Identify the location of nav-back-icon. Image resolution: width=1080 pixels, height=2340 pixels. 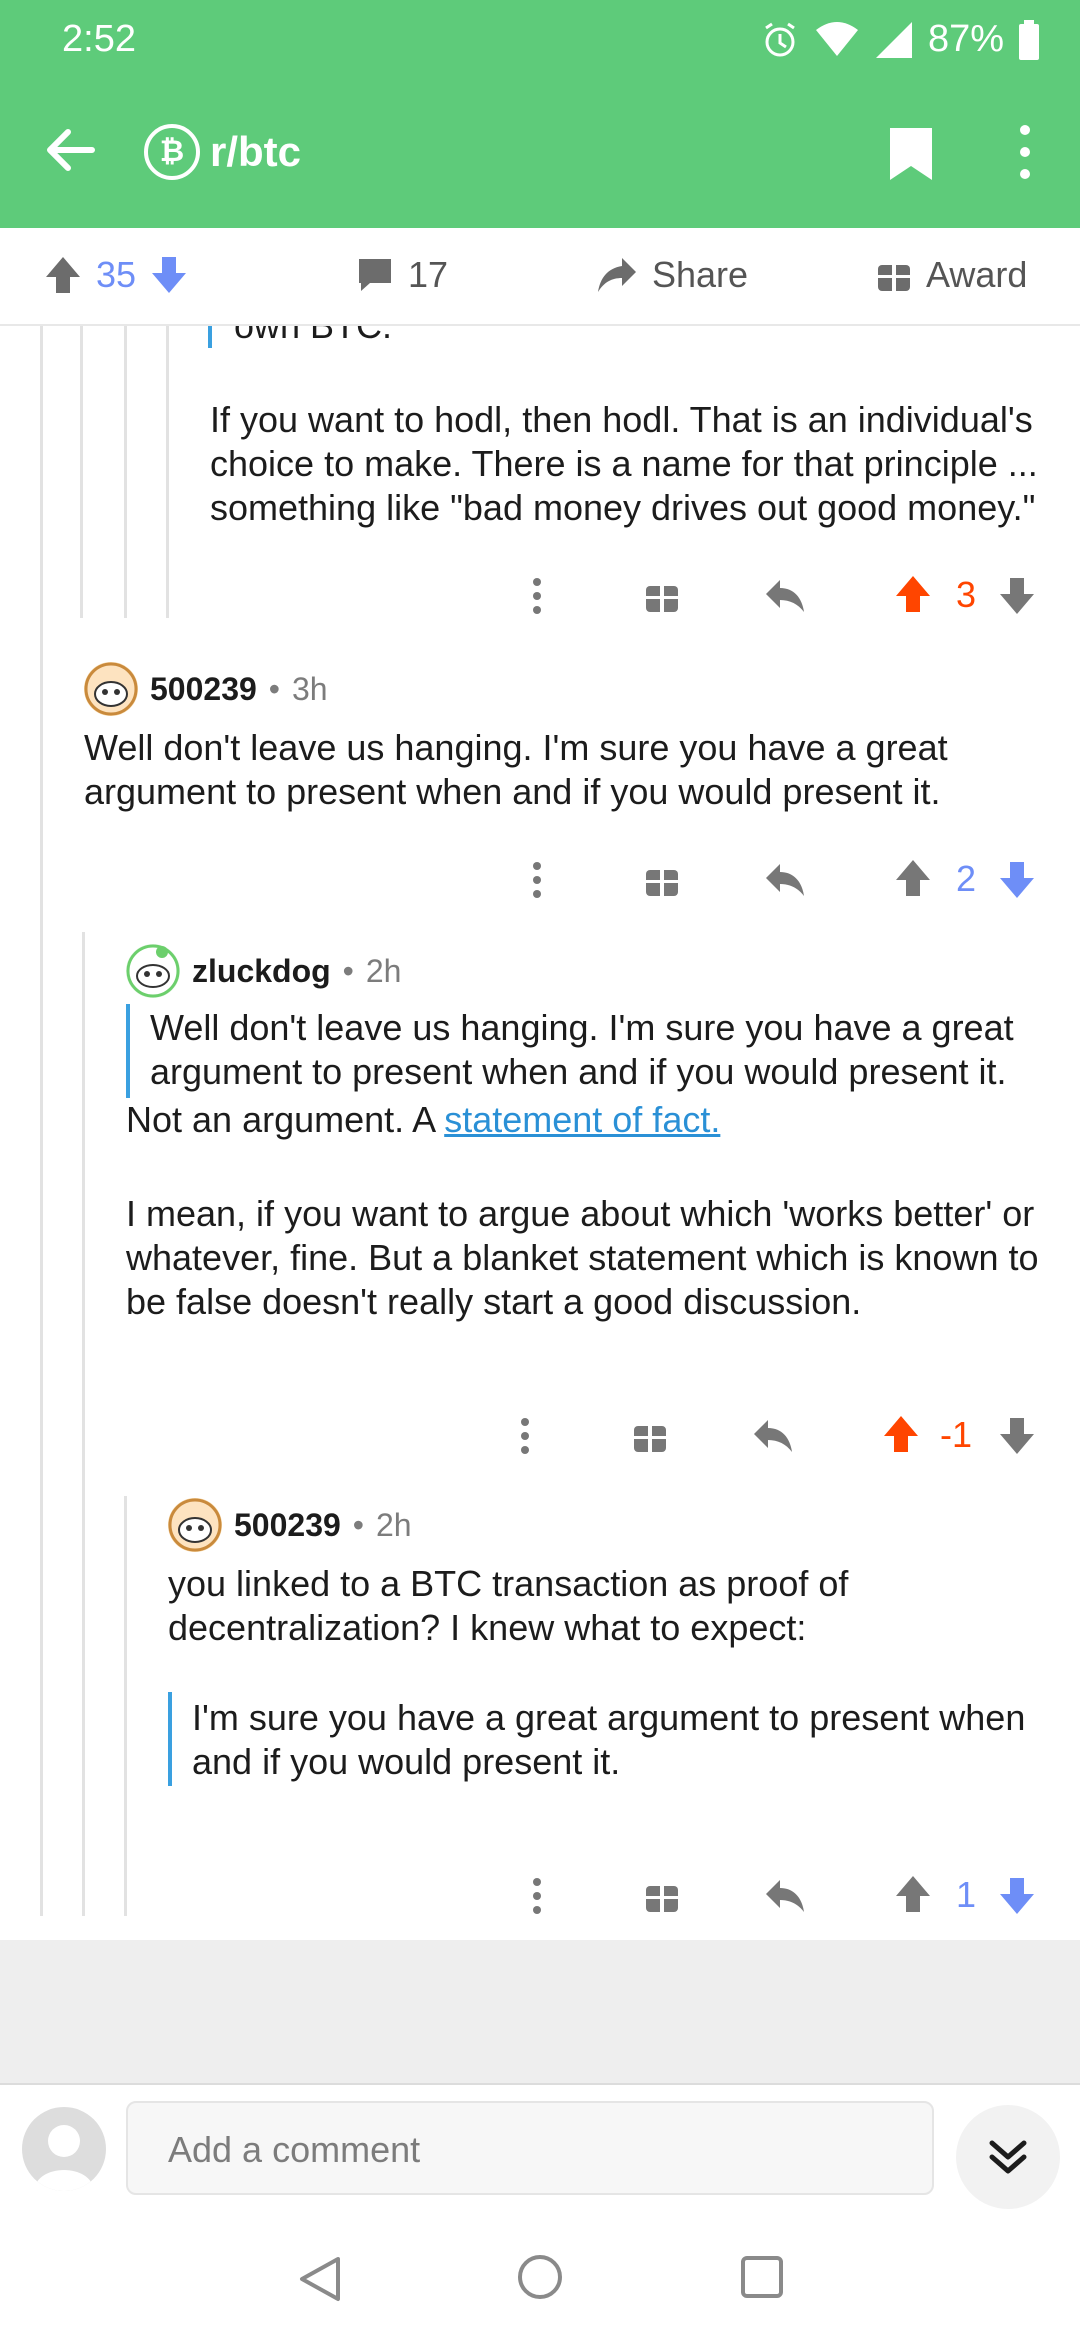
(320, 2279).